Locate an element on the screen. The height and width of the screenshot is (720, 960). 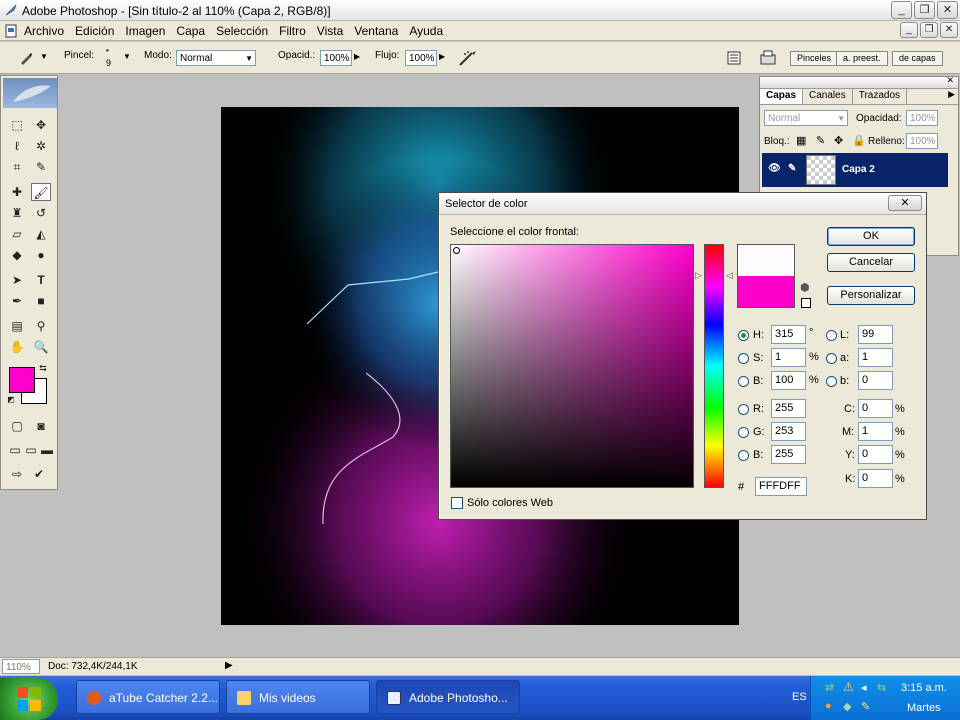
screen-mode-full-icon: ▬ is located at coordinates (47, 450).